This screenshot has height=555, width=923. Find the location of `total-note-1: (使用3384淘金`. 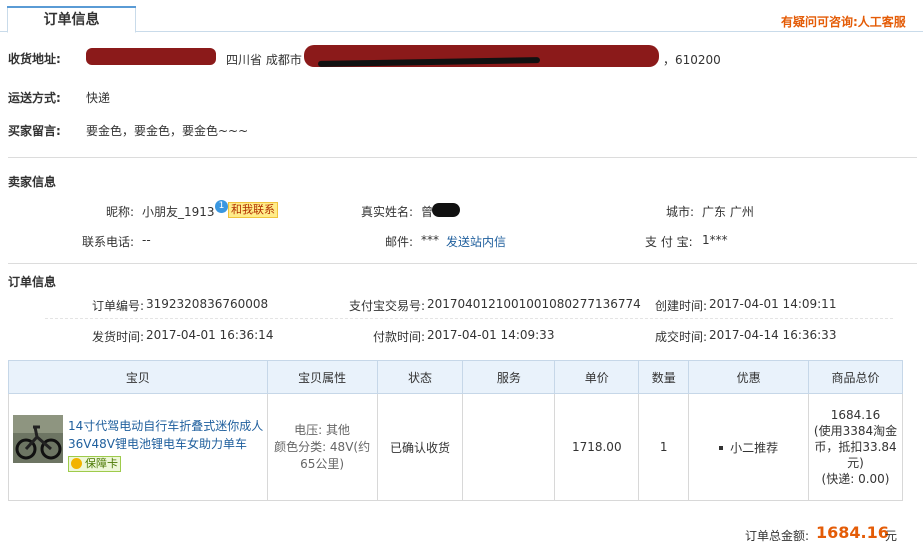

total-note-1: (使用3384淘金 is located at coordinates (855, 431).